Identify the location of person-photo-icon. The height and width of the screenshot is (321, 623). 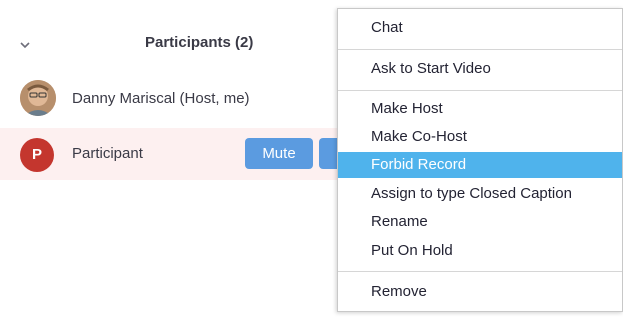
(38, 98).